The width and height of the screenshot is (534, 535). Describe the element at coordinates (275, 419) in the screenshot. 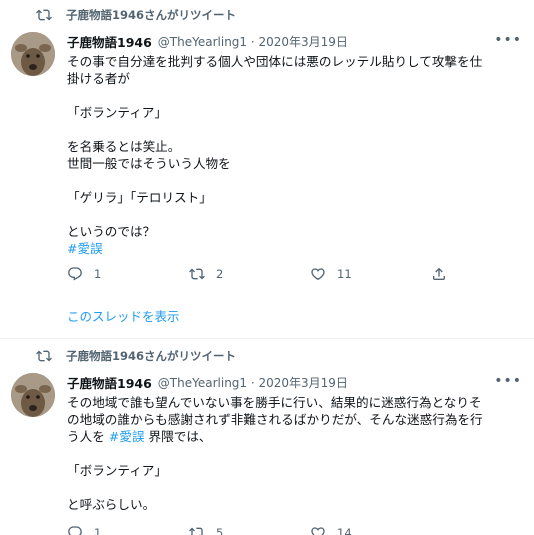

I see `text-line: の地域の誰からも感謝されず非難されるばかりだが、そんな迷惑行為を行` at that location.